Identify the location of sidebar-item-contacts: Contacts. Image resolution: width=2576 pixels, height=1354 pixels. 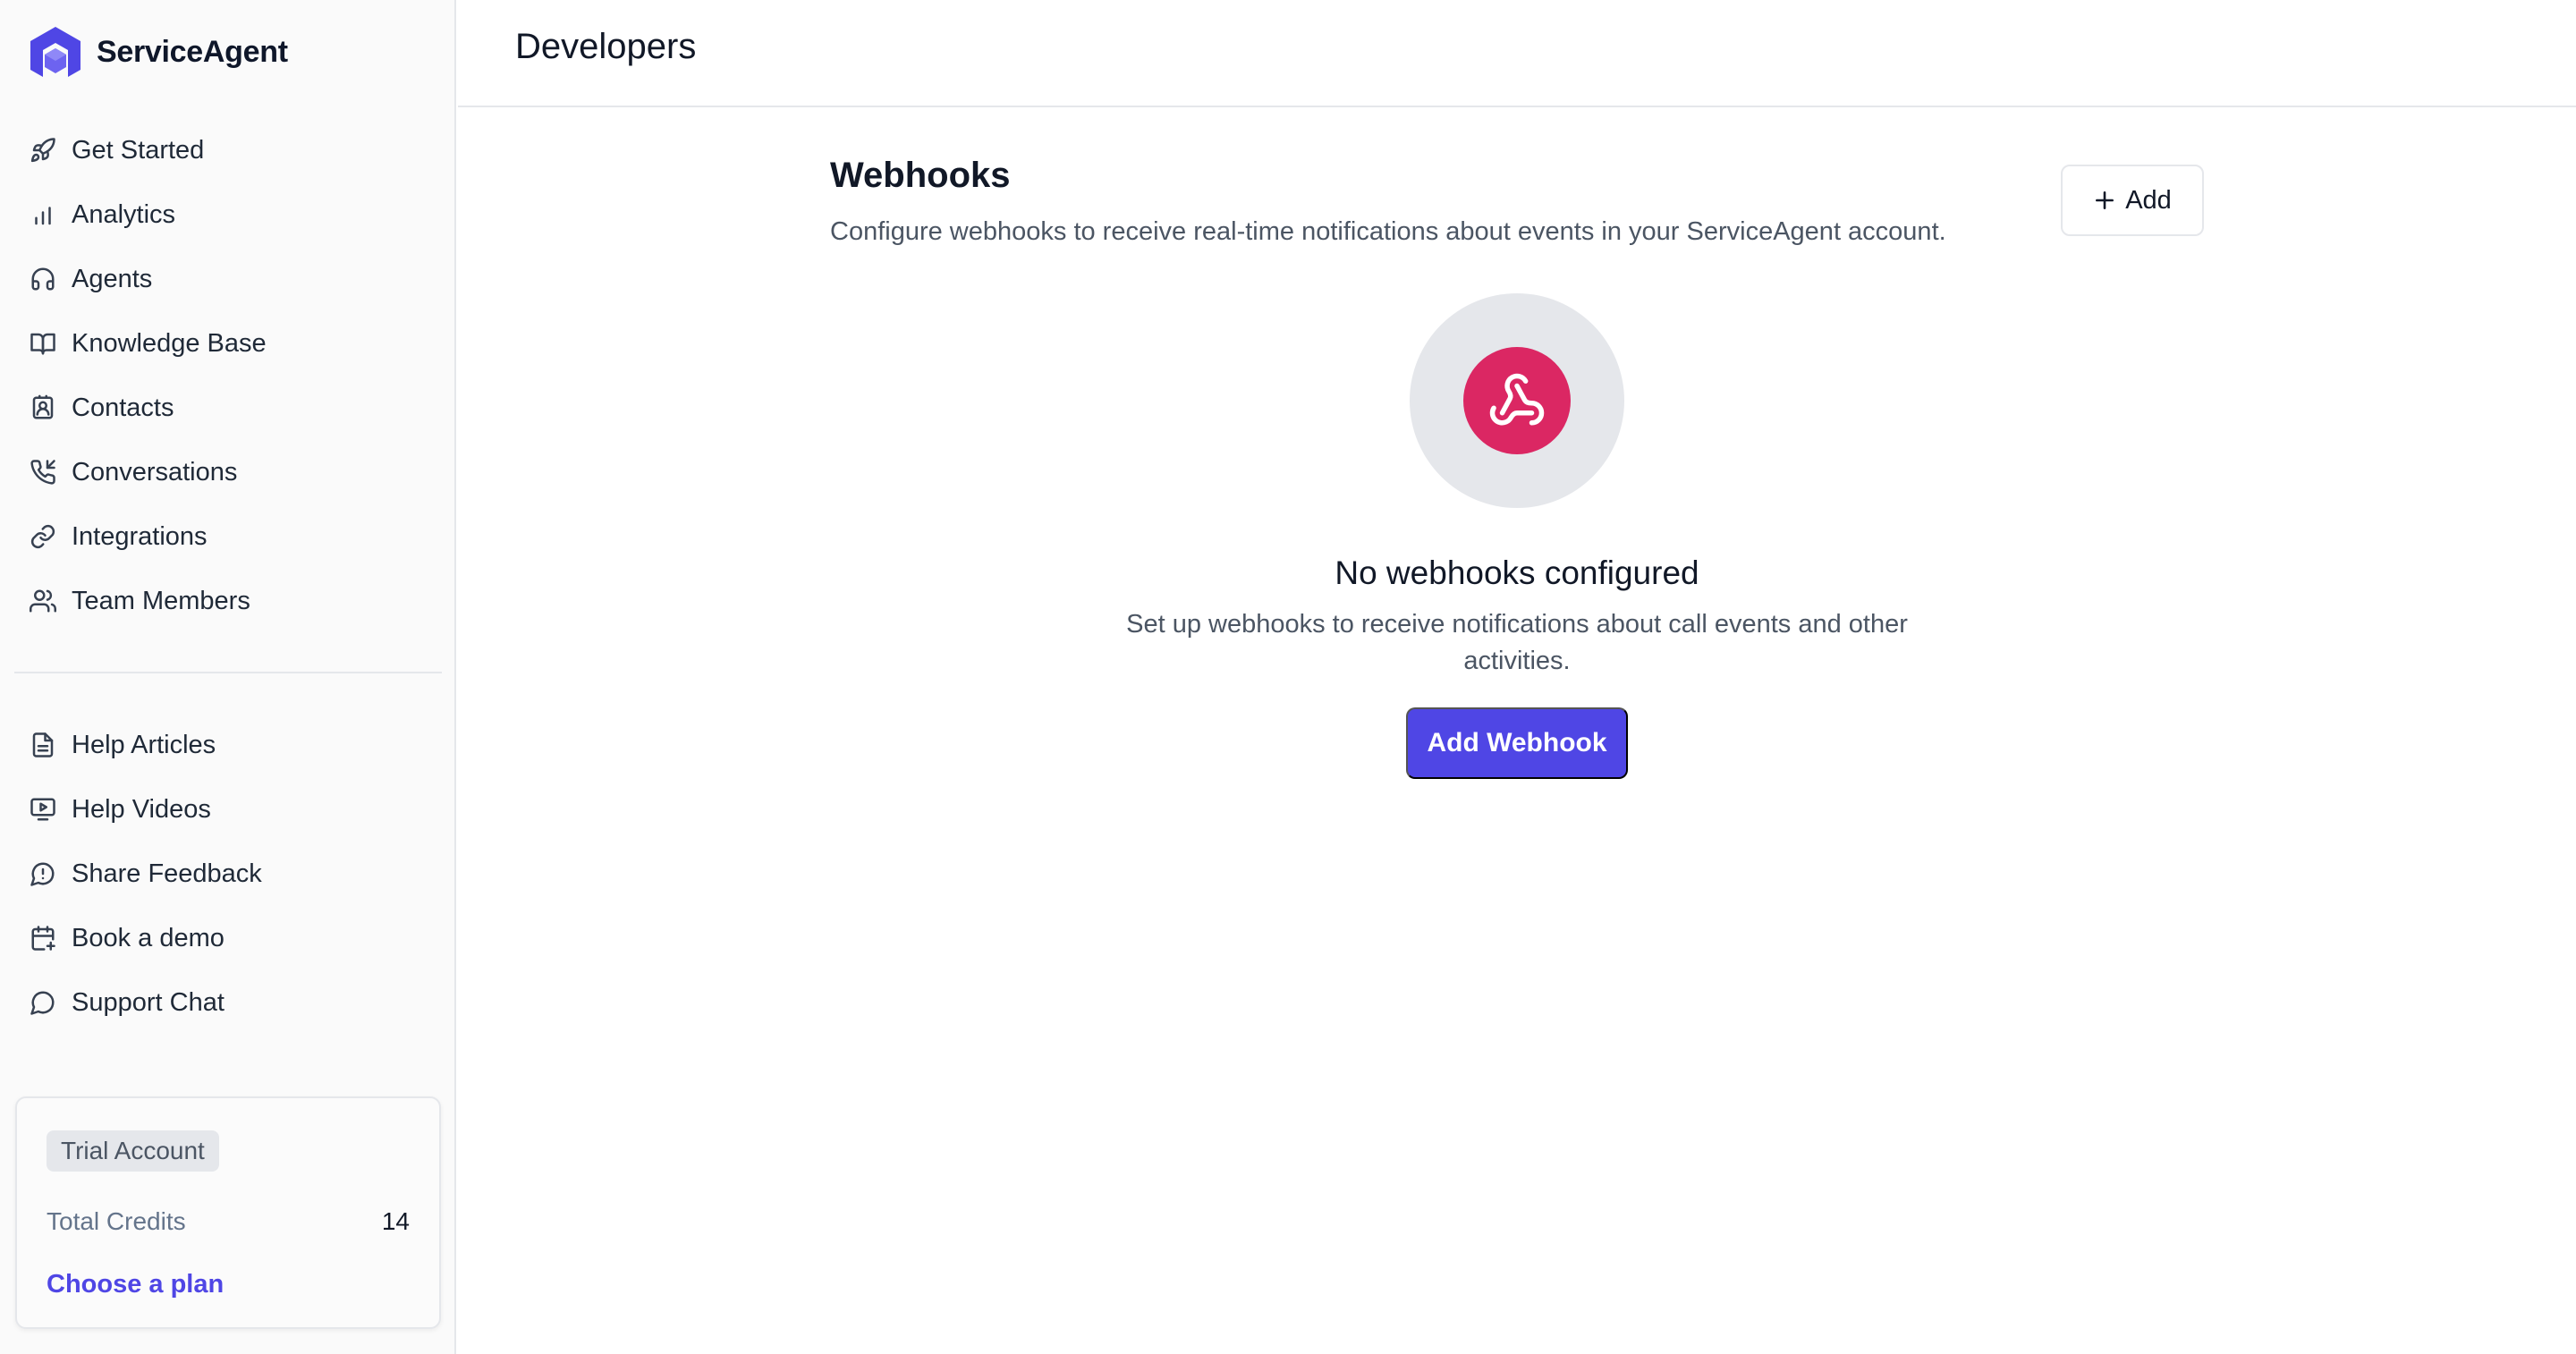
(228, 408).